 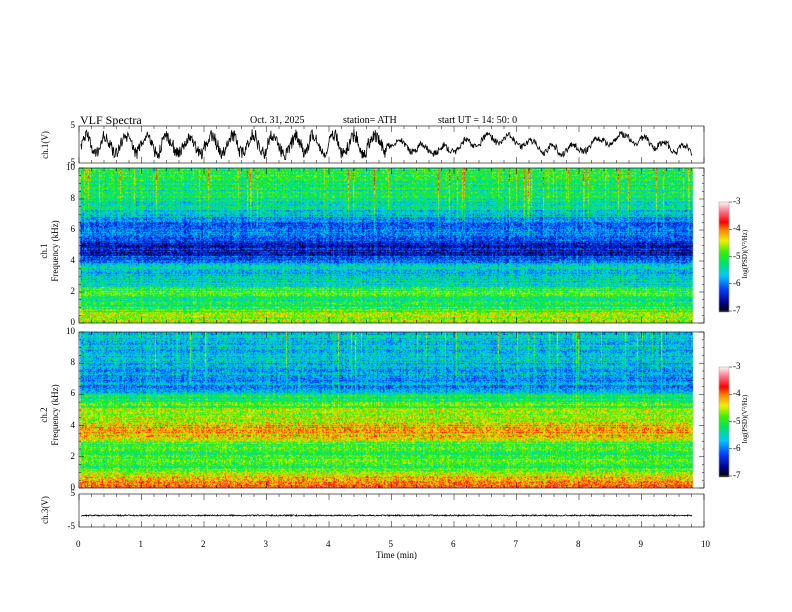 I want to click on x-tick-label: 5, so click(x=391, y=544).